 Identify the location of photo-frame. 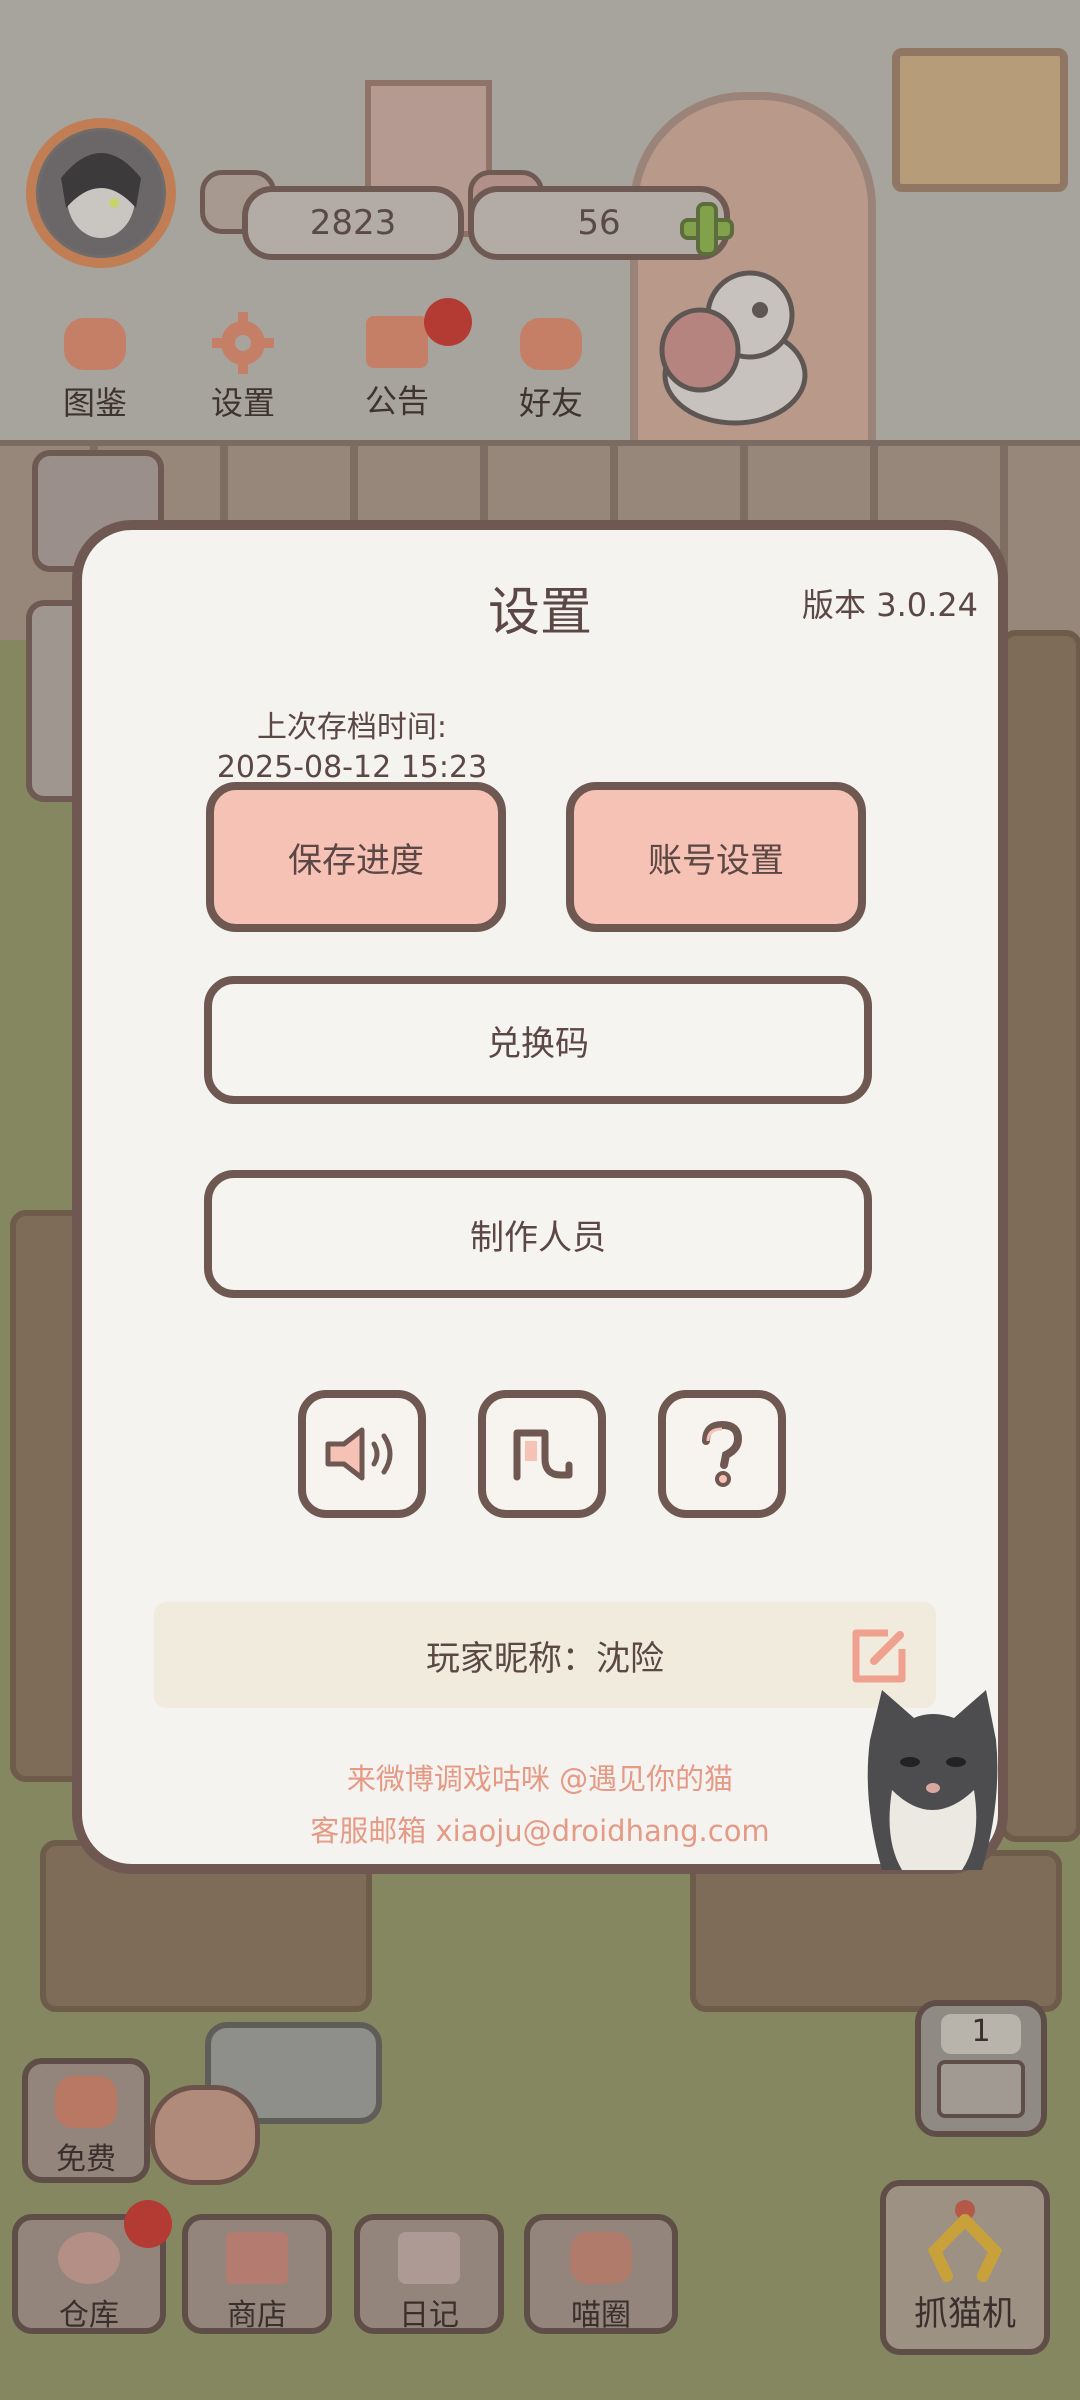
(980, 120).